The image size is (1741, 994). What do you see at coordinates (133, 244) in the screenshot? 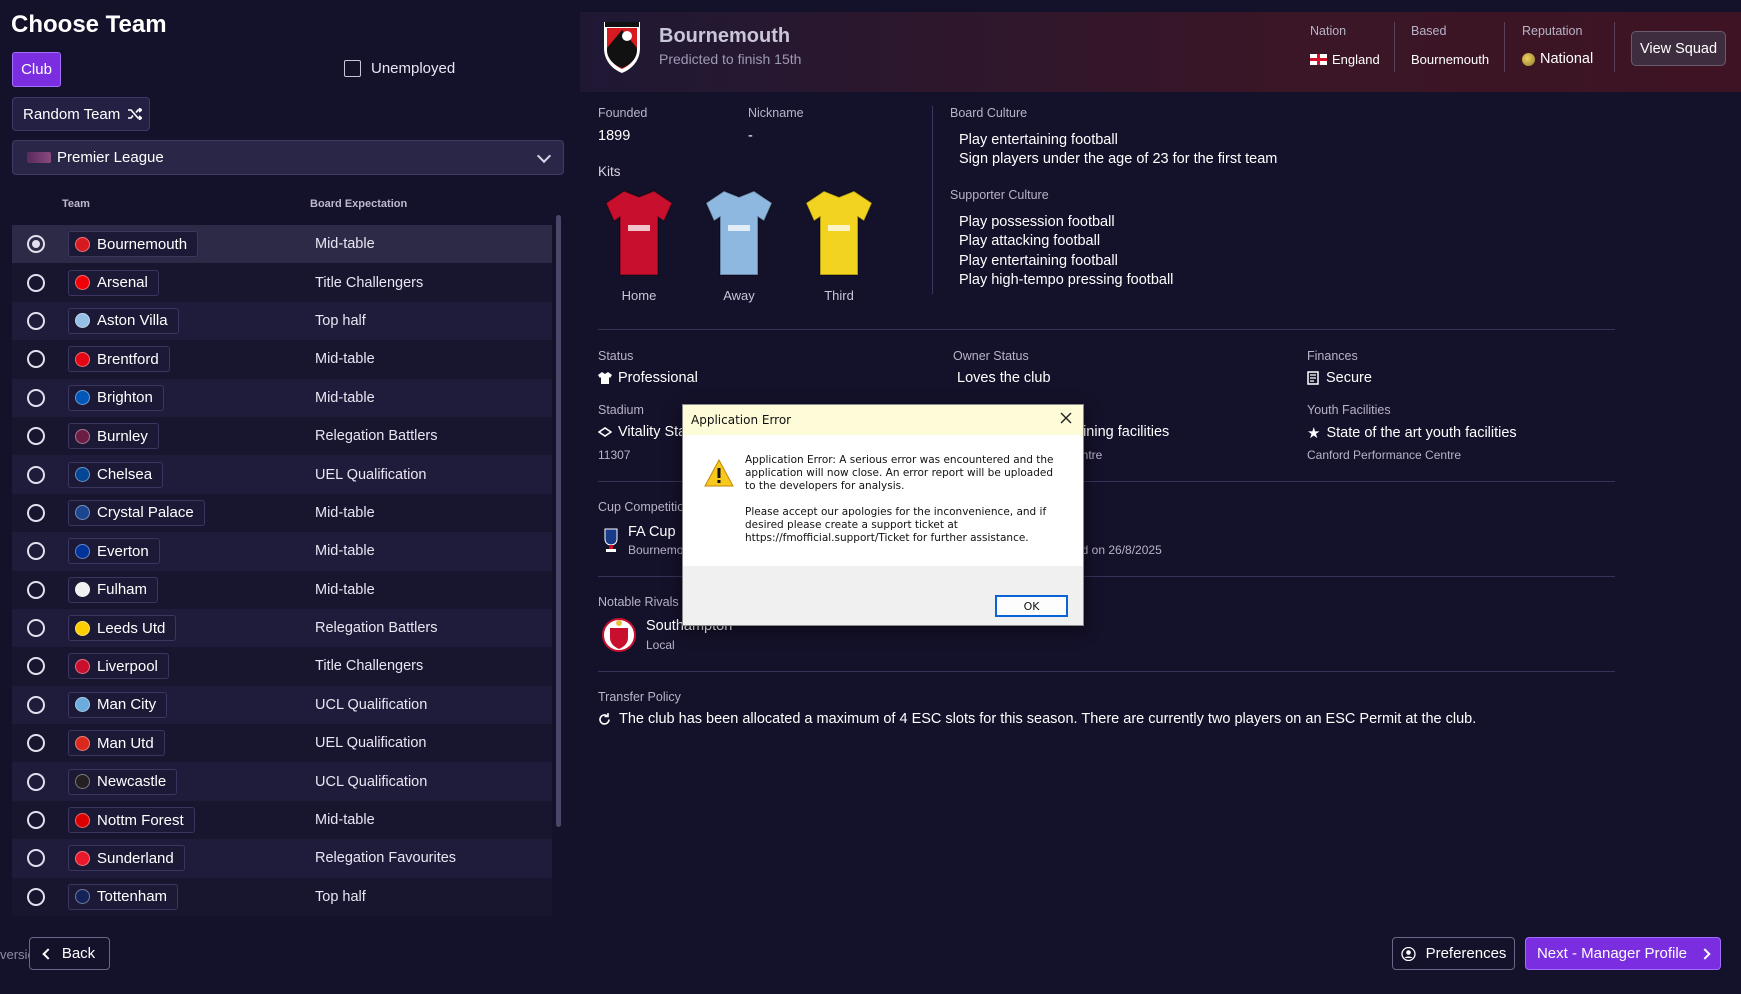
I see `team-chip: Bournemouth` at bounding box center [133, 244].